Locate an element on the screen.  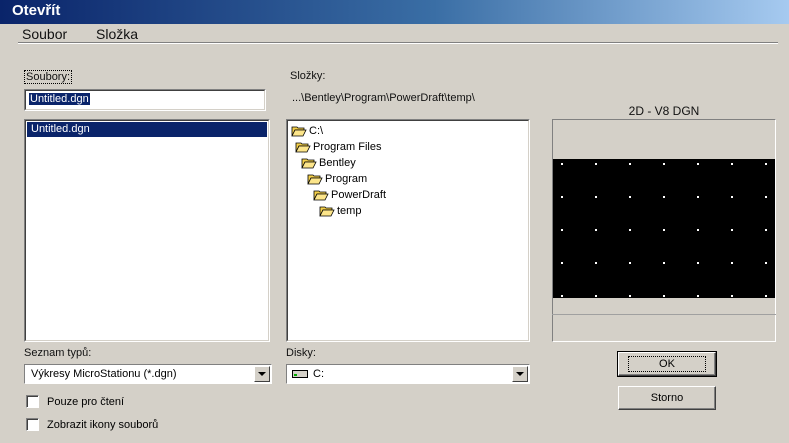
filename-value: Untitled.dgn is located at coordinates (59, 99).